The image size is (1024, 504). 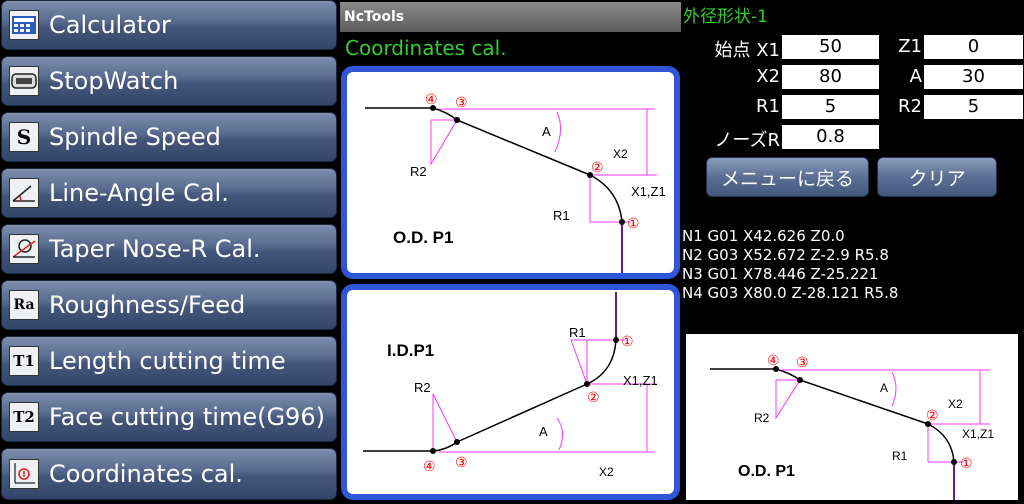 I want to click on calculator-icon, so click(x=24, y=25).